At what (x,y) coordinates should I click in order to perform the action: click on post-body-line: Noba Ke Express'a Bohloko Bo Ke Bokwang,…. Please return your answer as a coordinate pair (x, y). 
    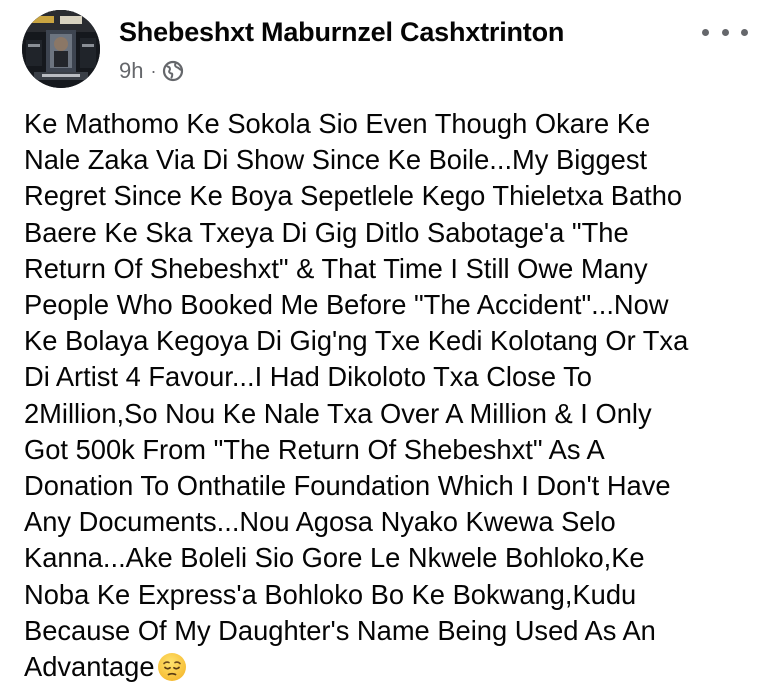
    Looking at the image, I should click on (330, 594).